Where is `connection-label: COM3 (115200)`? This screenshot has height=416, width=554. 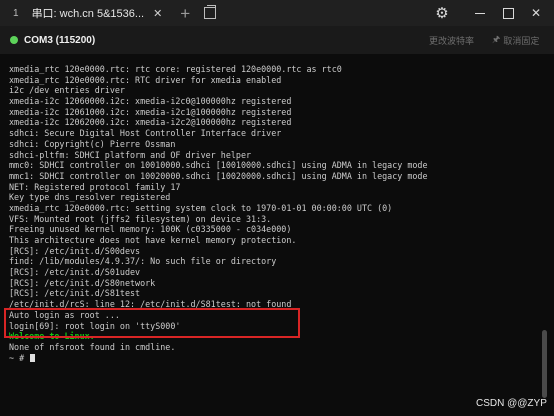 connection-label: COM3 (115200) is located at coordinates (60, 40).